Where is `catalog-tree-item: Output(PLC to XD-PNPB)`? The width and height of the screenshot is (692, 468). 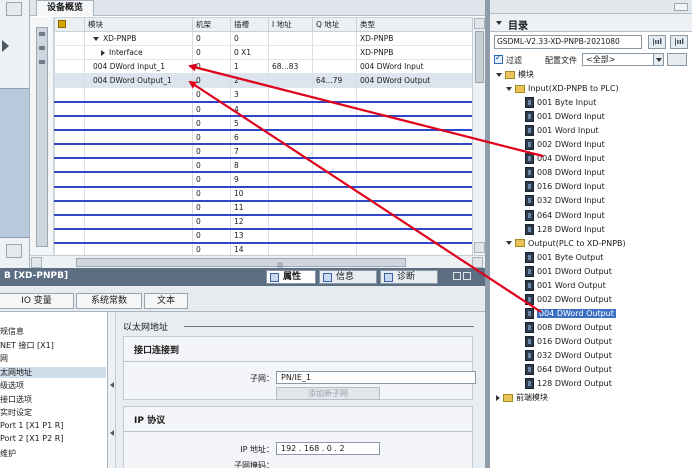 catalog-tree-item: Output(PLC to XD-PNPB) is located at coordinates (566, 244).